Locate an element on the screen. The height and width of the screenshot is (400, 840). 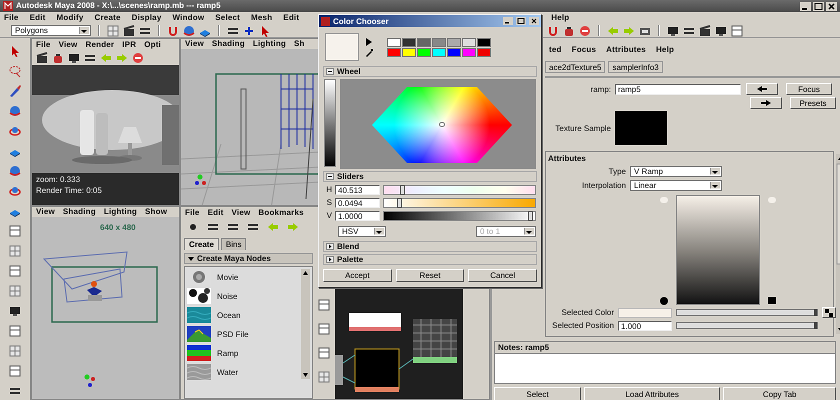
selected-color-swatch is located at coordinates (645, 313).